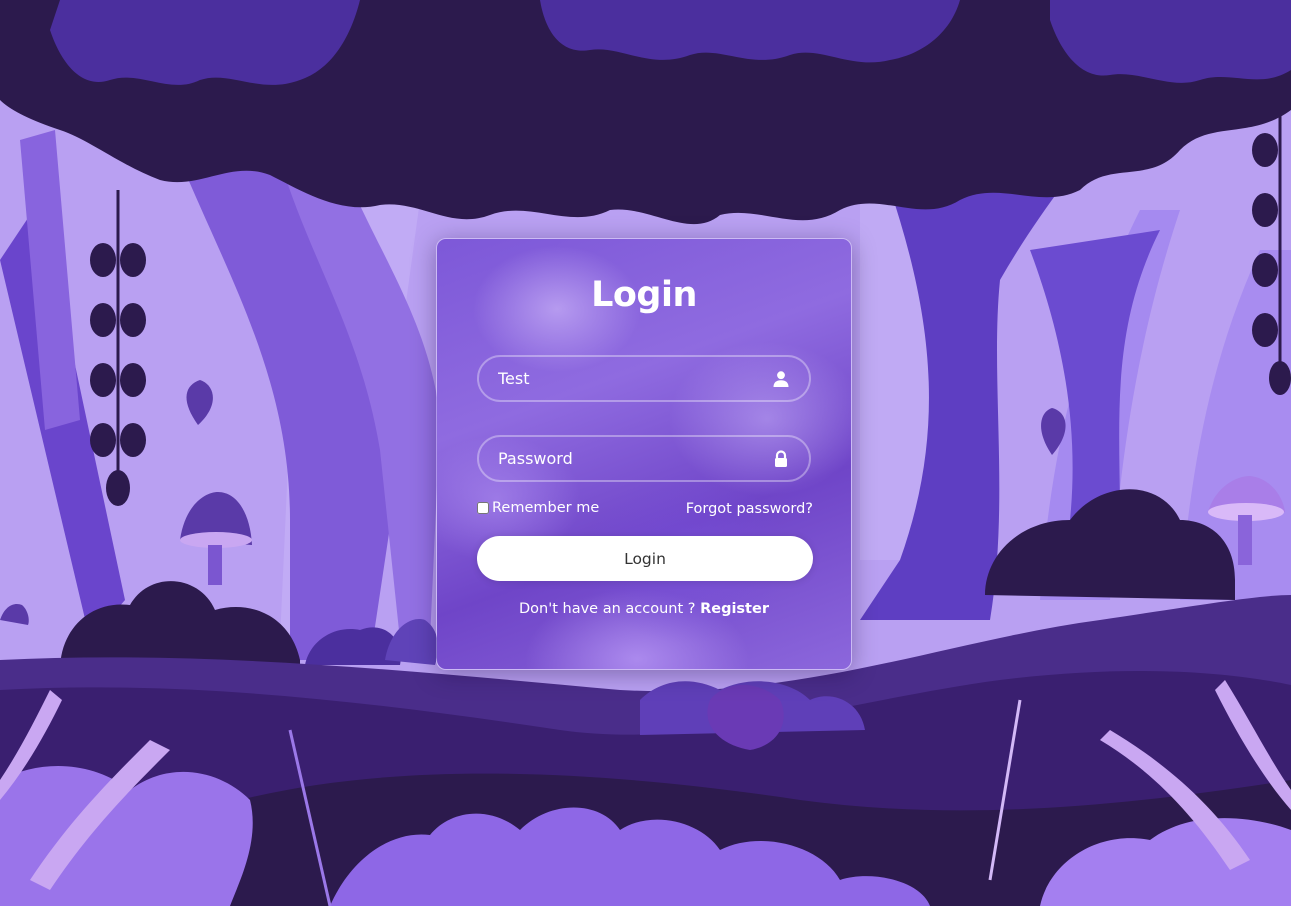 The image size is (1291, 906). I want to click on remember-me-checkbox, so click(483, 508).